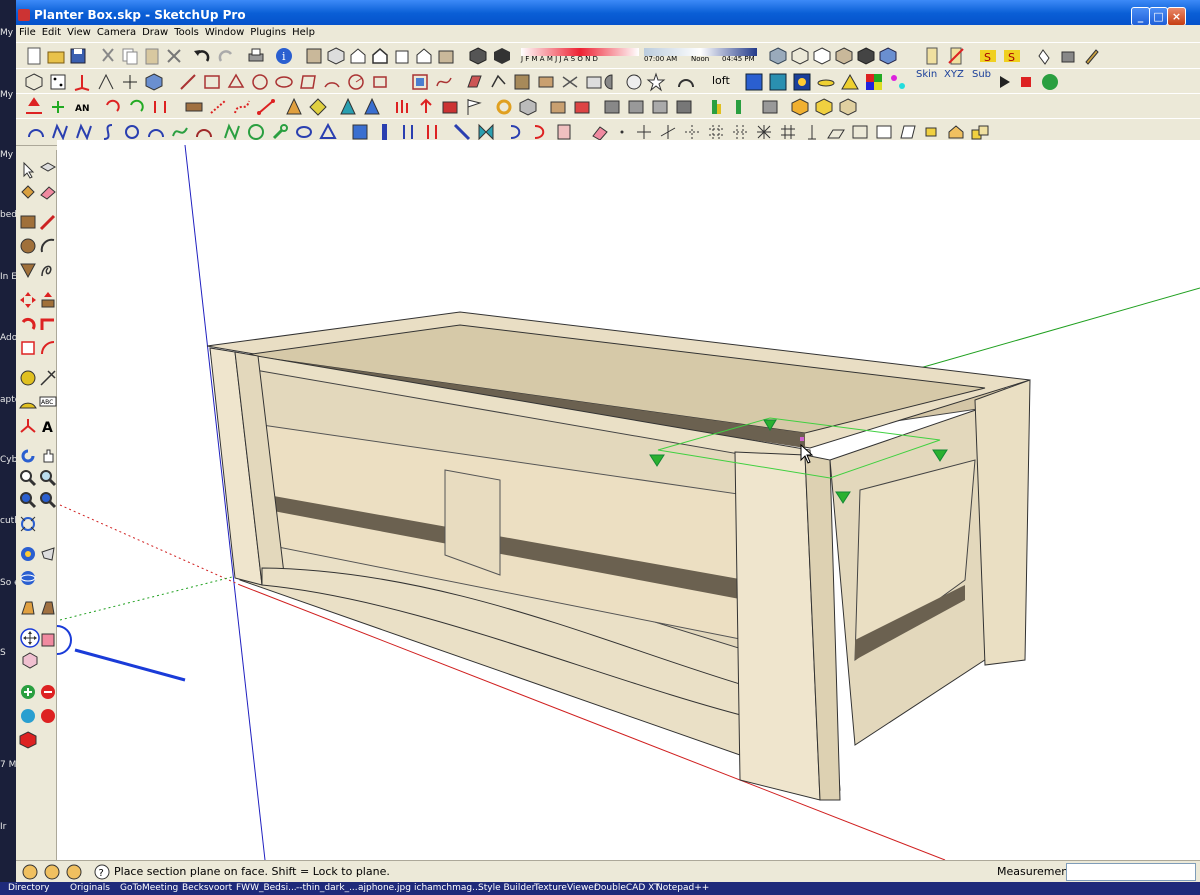  What do you see at coordinates (764, 132) in the screenshot?
I see `star-lines-icon` at bounding box center [764, 132].